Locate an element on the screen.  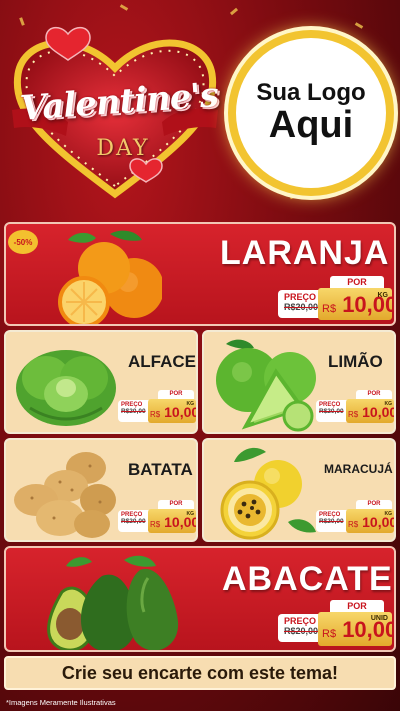
avocado-icon is located at coordinates (113, 602).